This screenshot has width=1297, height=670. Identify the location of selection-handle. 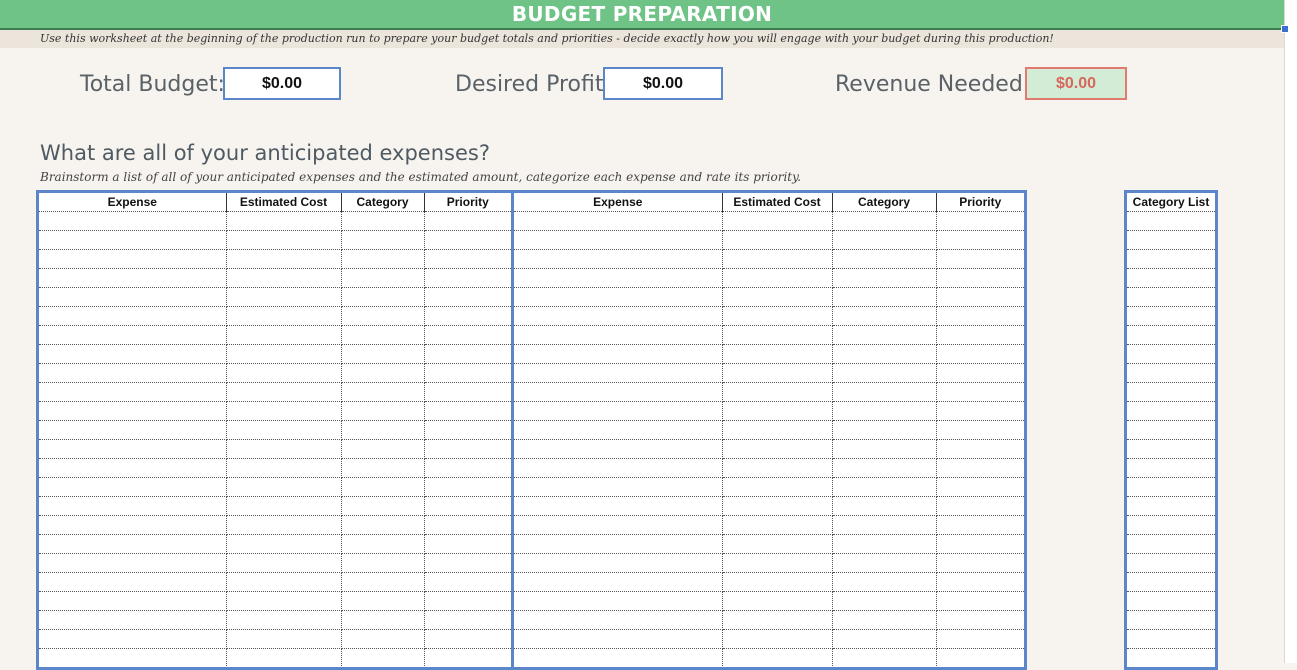
(1285, 29).